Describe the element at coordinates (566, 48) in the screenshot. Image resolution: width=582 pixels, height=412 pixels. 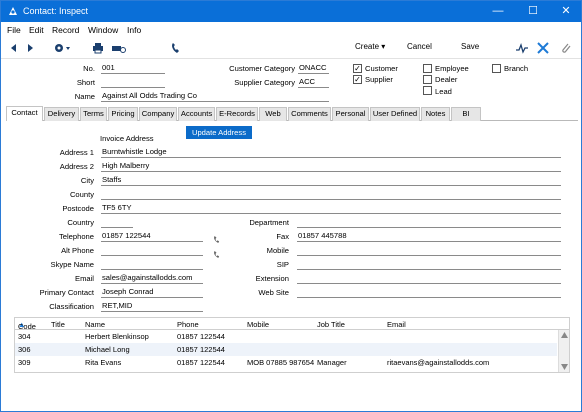
I see `attachment-icon` at that location.